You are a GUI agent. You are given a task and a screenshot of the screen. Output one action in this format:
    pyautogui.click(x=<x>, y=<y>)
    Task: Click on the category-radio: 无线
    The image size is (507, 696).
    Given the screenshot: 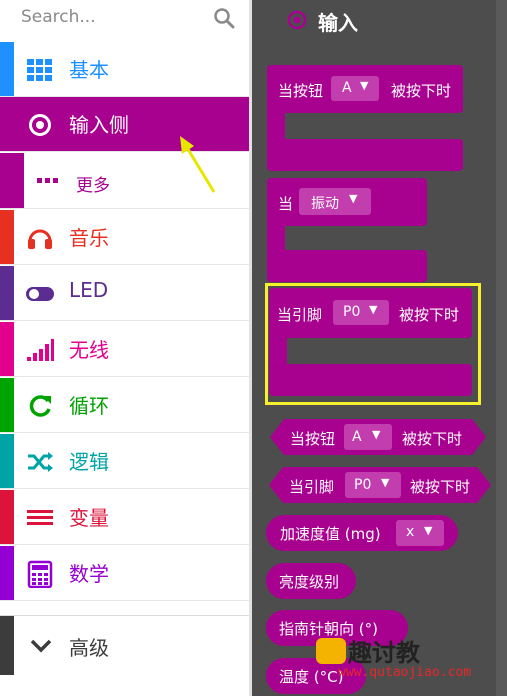 What is the action you would take?
    pyautogui.click(x=124, y=349)
    